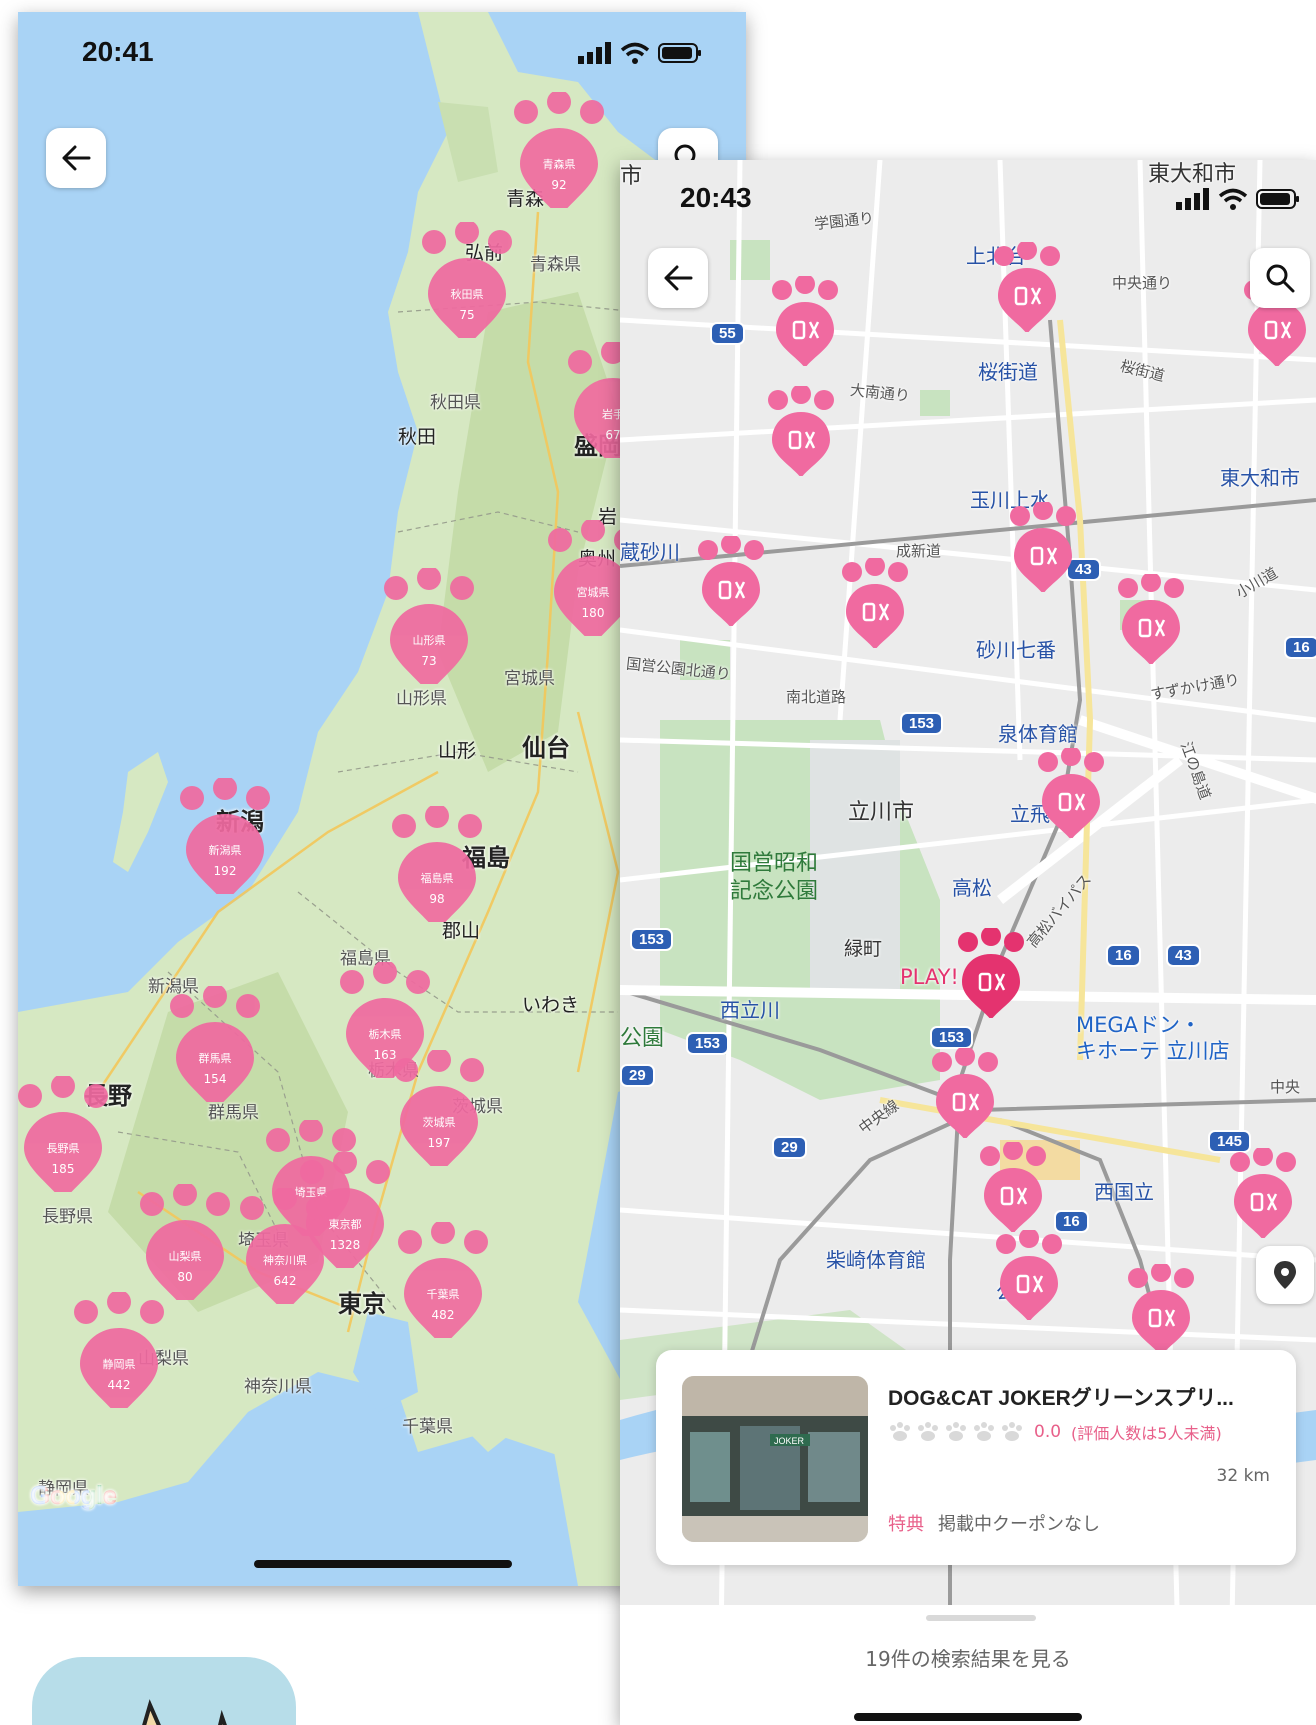 The height and width of the screenshot is (1725, 1316). Describe the element at coordinates (968, 1717) in the screenshot. I see `home-indicator` at that location.